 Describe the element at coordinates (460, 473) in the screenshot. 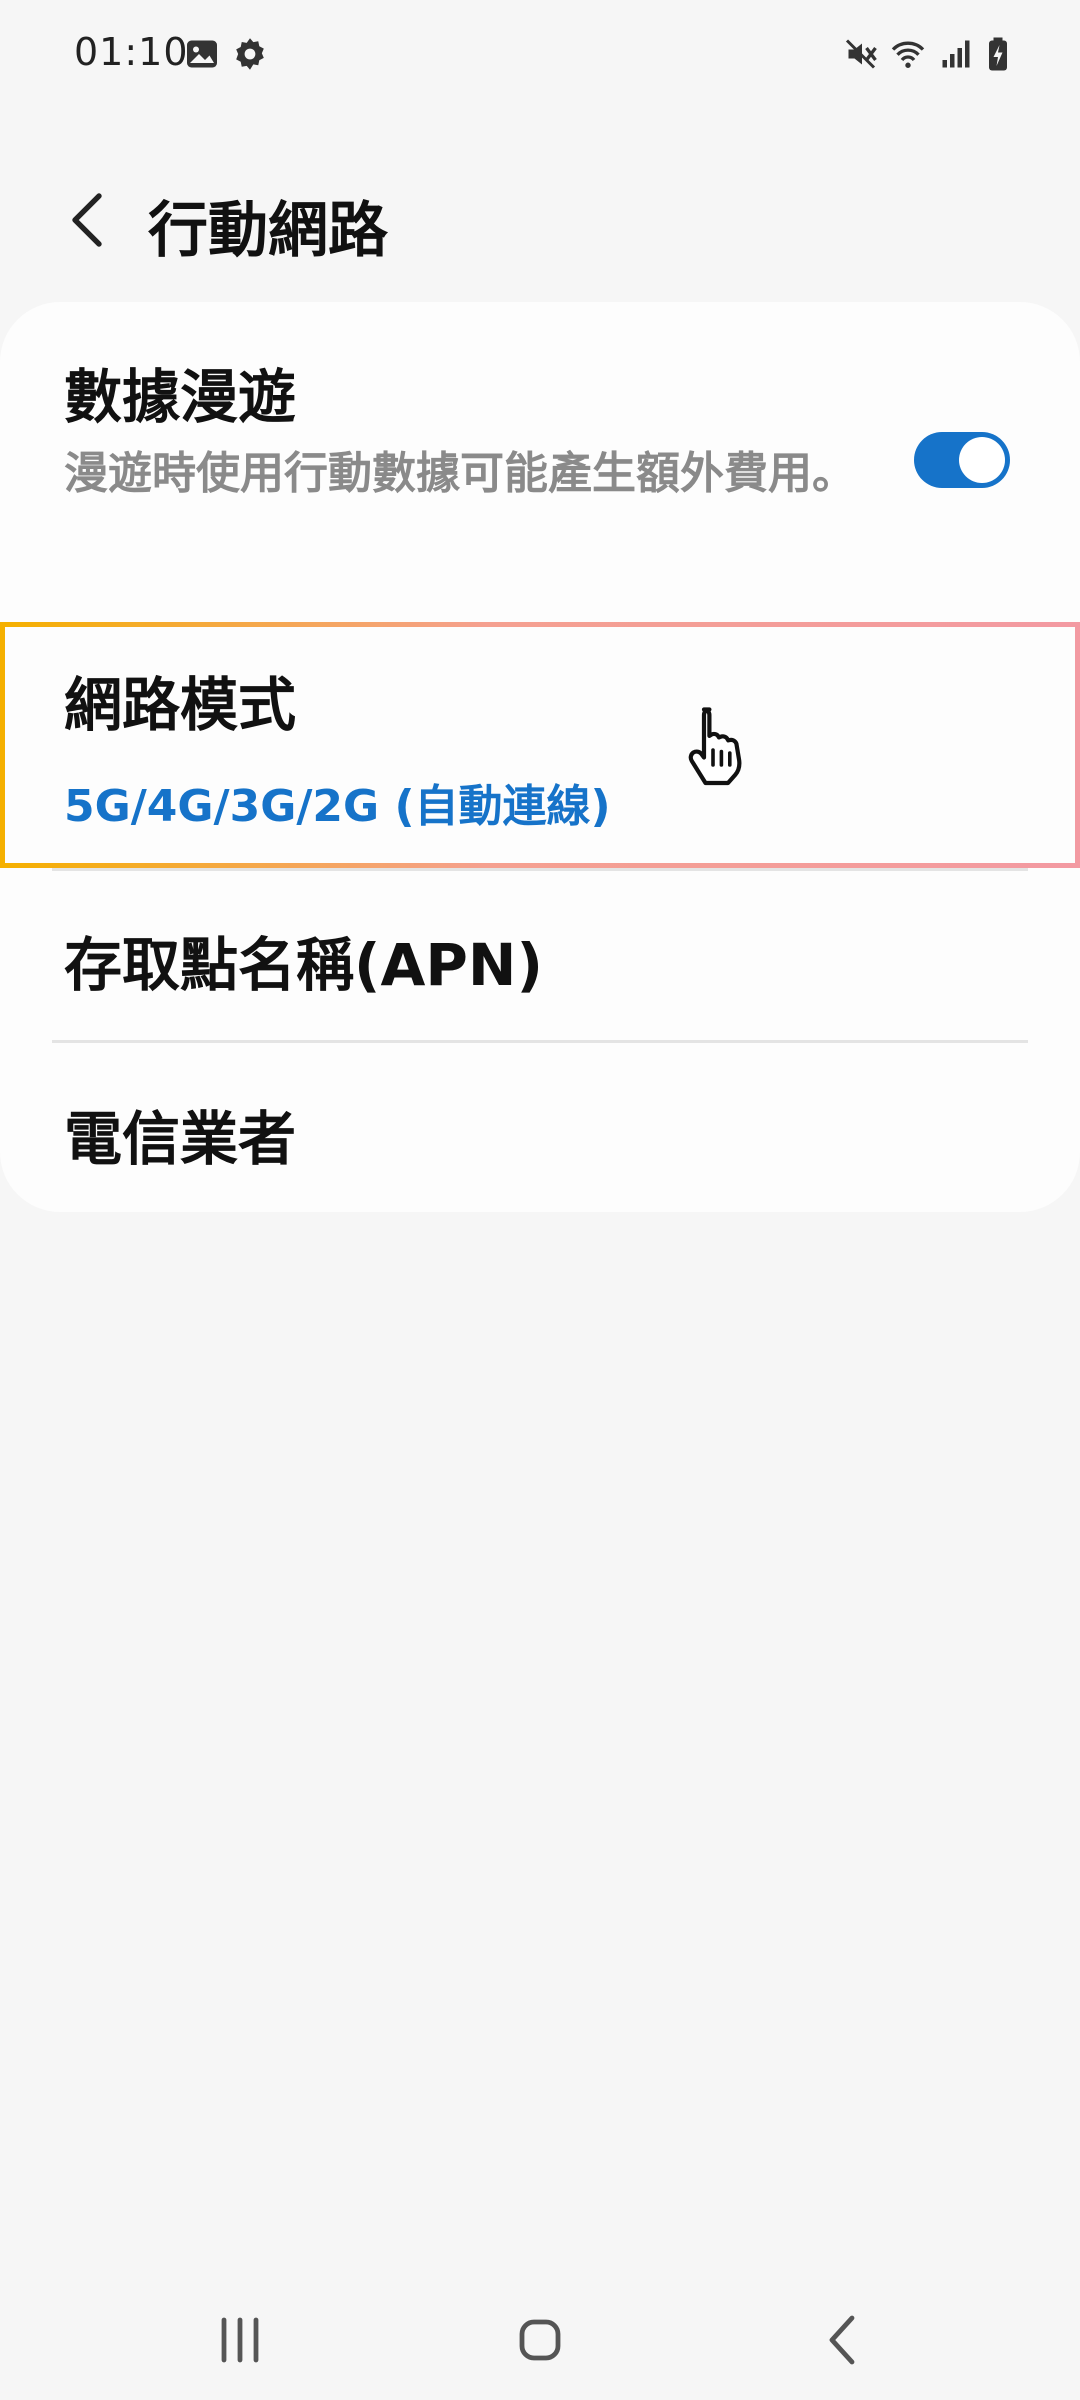

I see `data-roaming-description: 漫遊時使用行動數據可能產生額外費用。` at that location.